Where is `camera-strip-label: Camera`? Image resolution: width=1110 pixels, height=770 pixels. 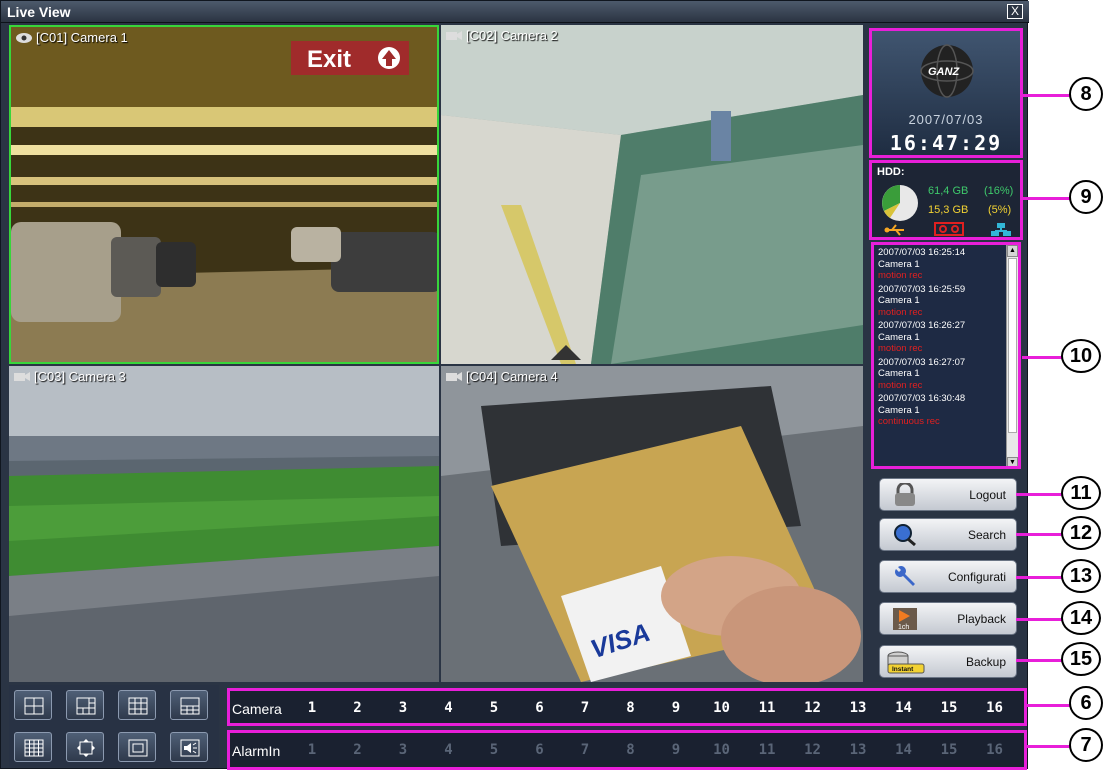 camera-strip-label: Camera is located at coordinates (257, 709).